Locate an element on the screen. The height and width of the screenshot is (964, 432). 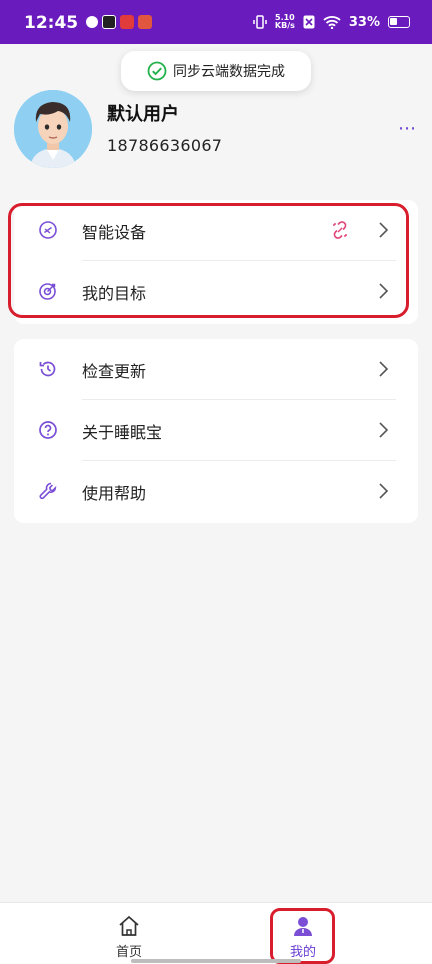
net-speed: 5.10 KB/s is located at coordinates (285, 22).